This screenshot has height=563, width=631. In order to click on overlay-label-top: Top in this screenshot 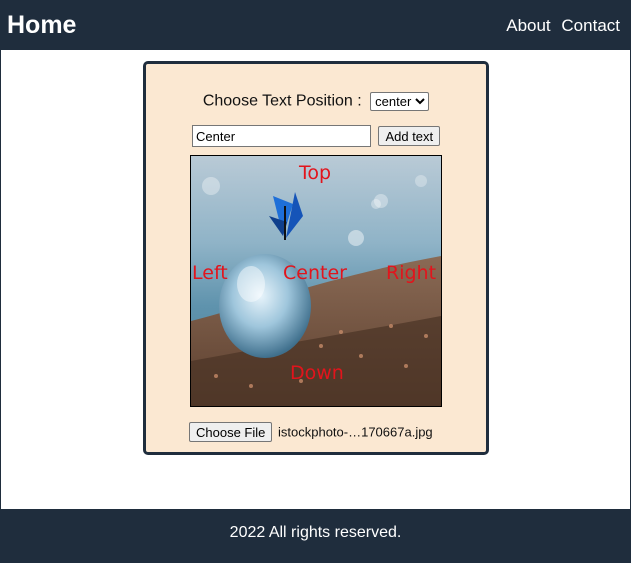, I will do `click(315, 173)`.